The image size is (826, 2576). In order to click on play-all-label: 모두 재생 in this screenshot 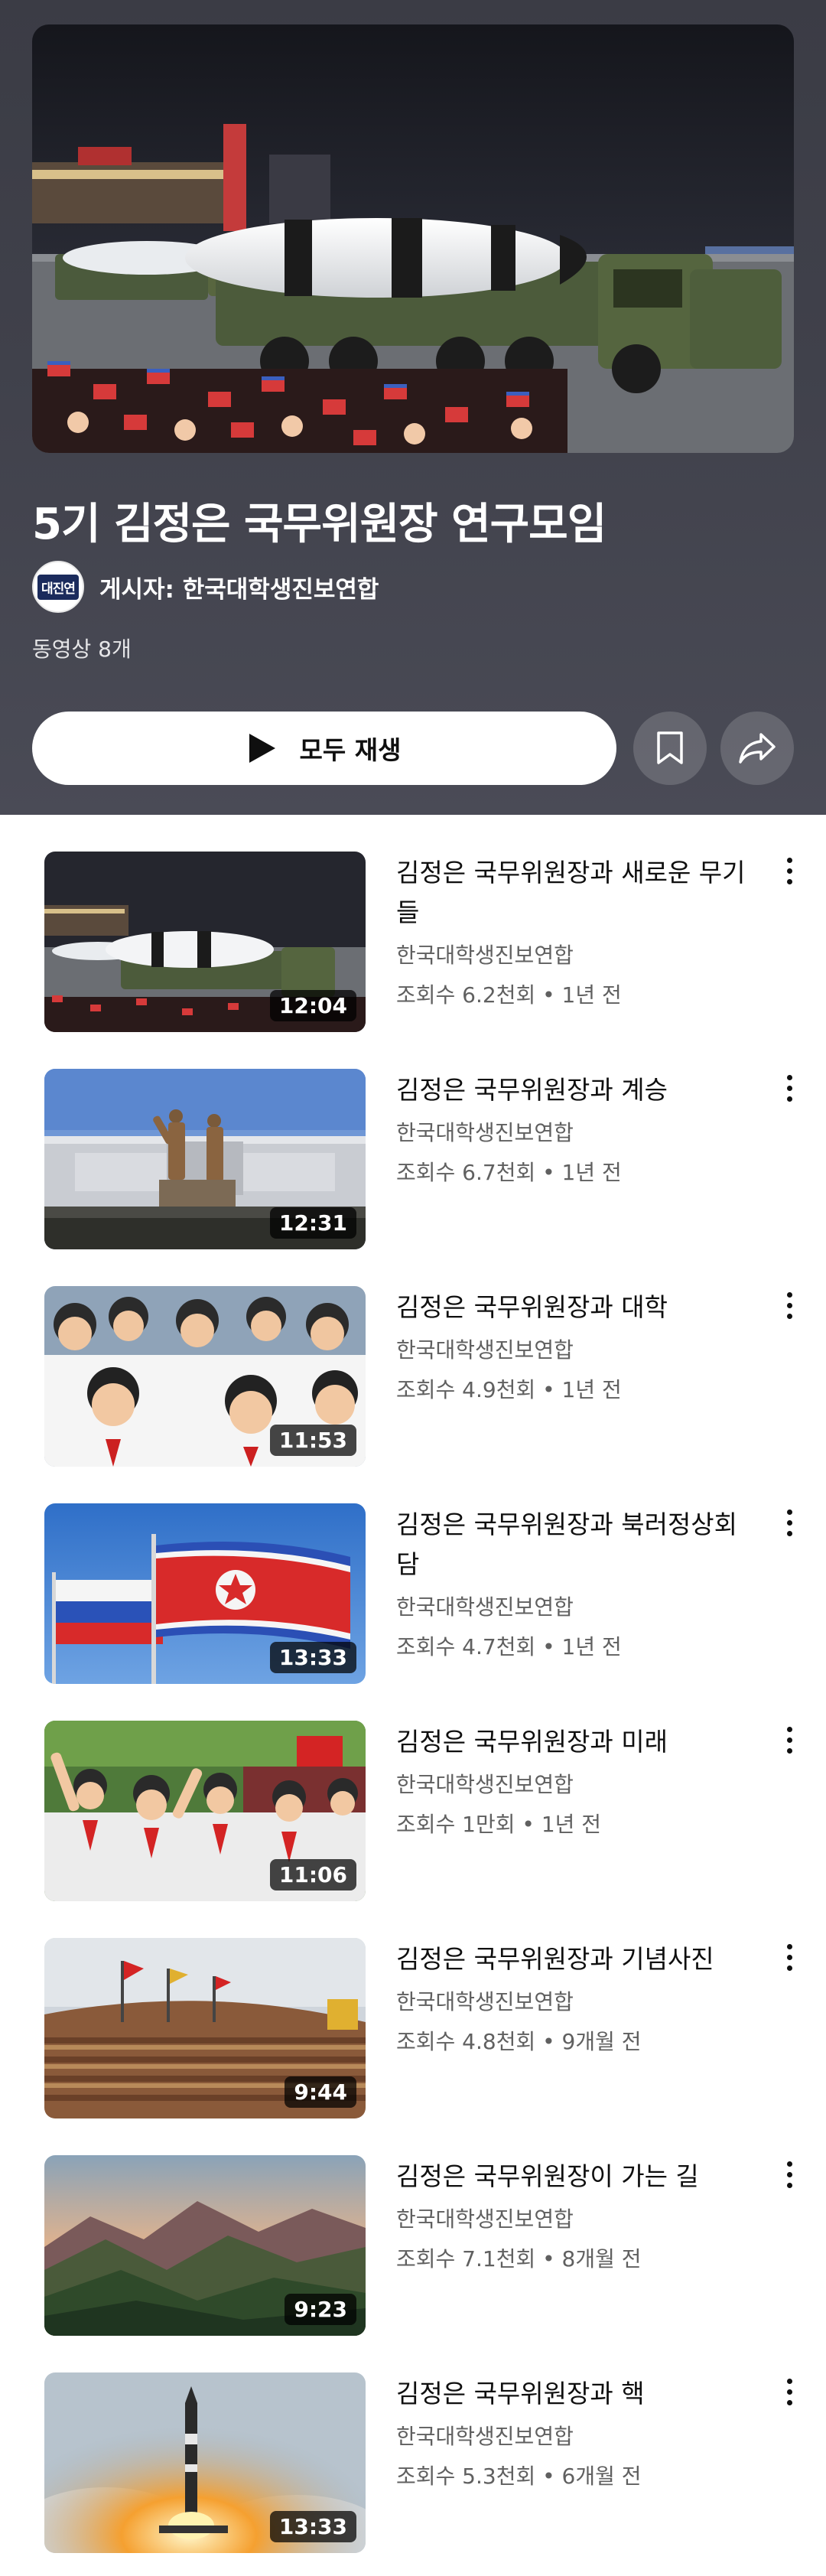, I will do `click(350, 750)`.